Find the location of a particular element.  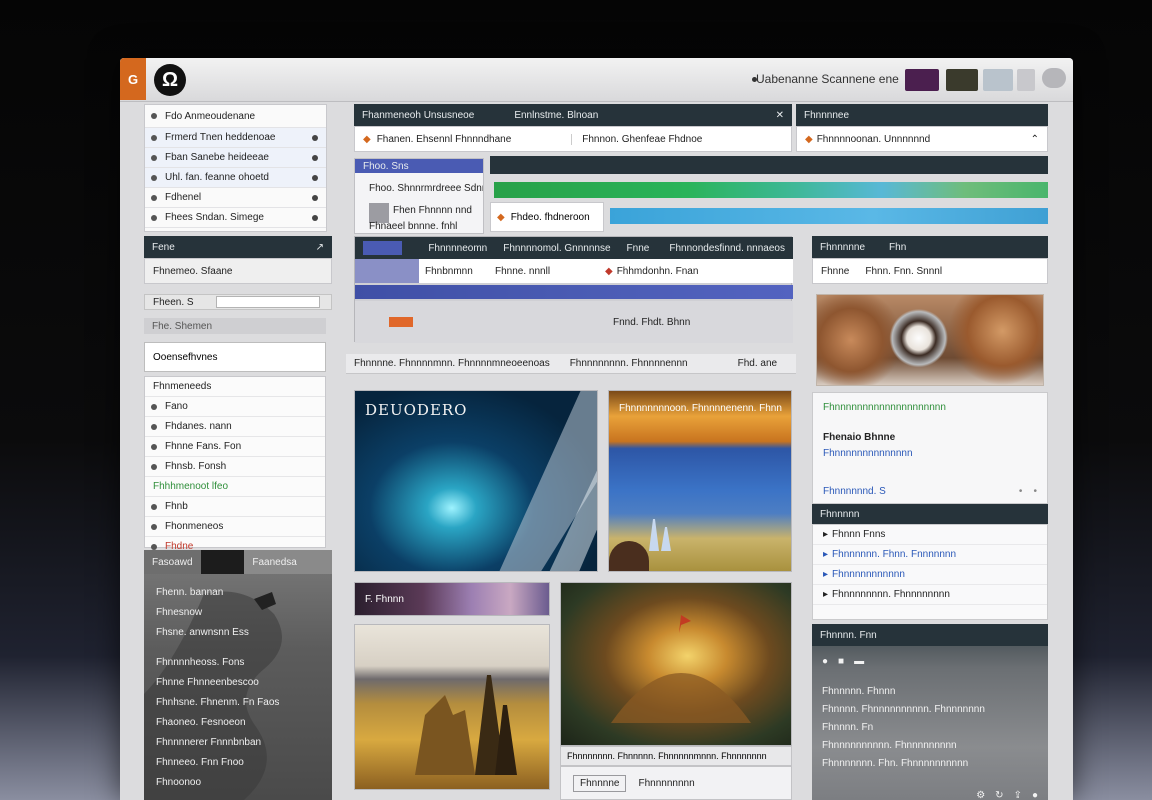

map-label: Fhnhsne. Fhnenm. Fn Faos is located at coordinates (238, 702).